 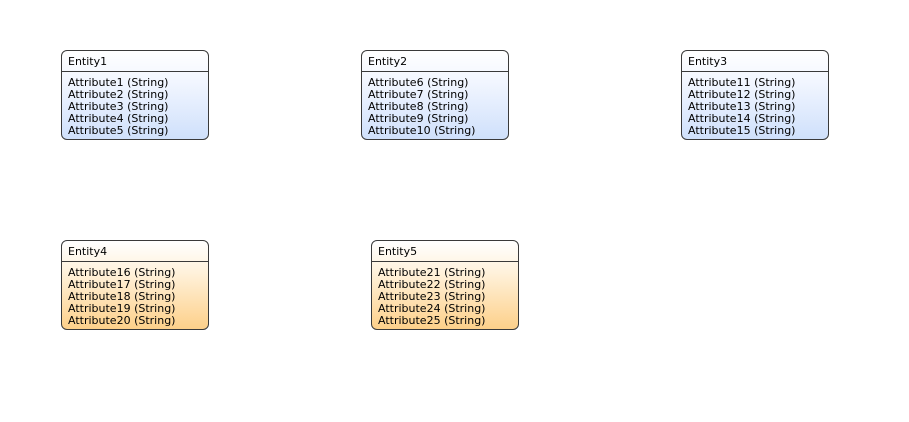 I want to click on entity-title: Entity2, so click(x=435, y=61).